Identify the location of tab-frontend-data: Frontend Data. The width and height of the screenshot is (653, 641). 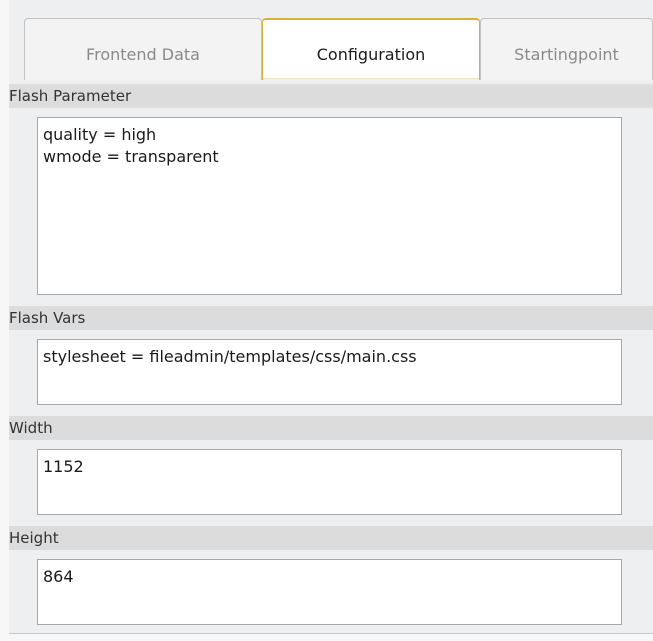
(143, 49).